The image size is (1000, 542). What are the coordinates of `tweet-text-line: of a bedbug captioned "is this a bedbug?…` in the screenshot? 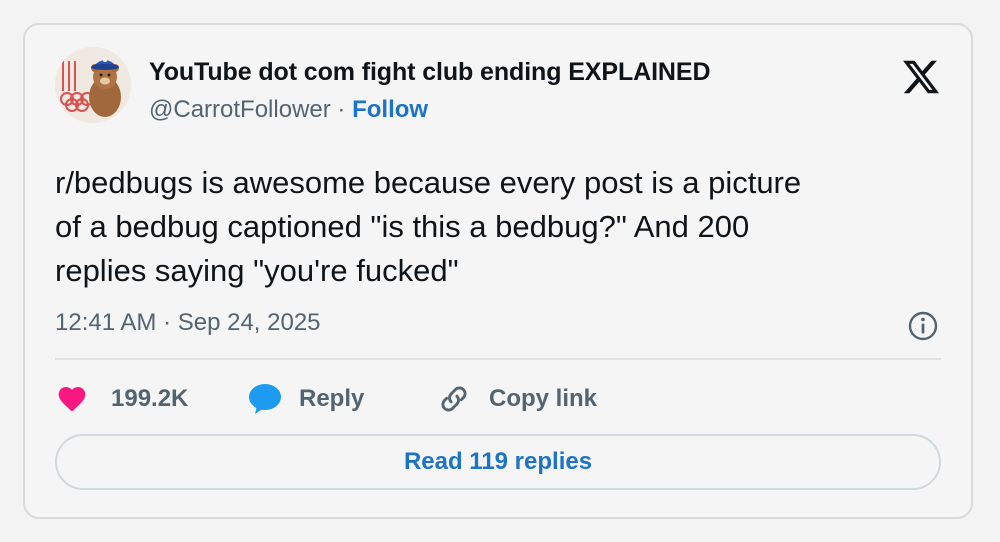 It's located at (402, 226).